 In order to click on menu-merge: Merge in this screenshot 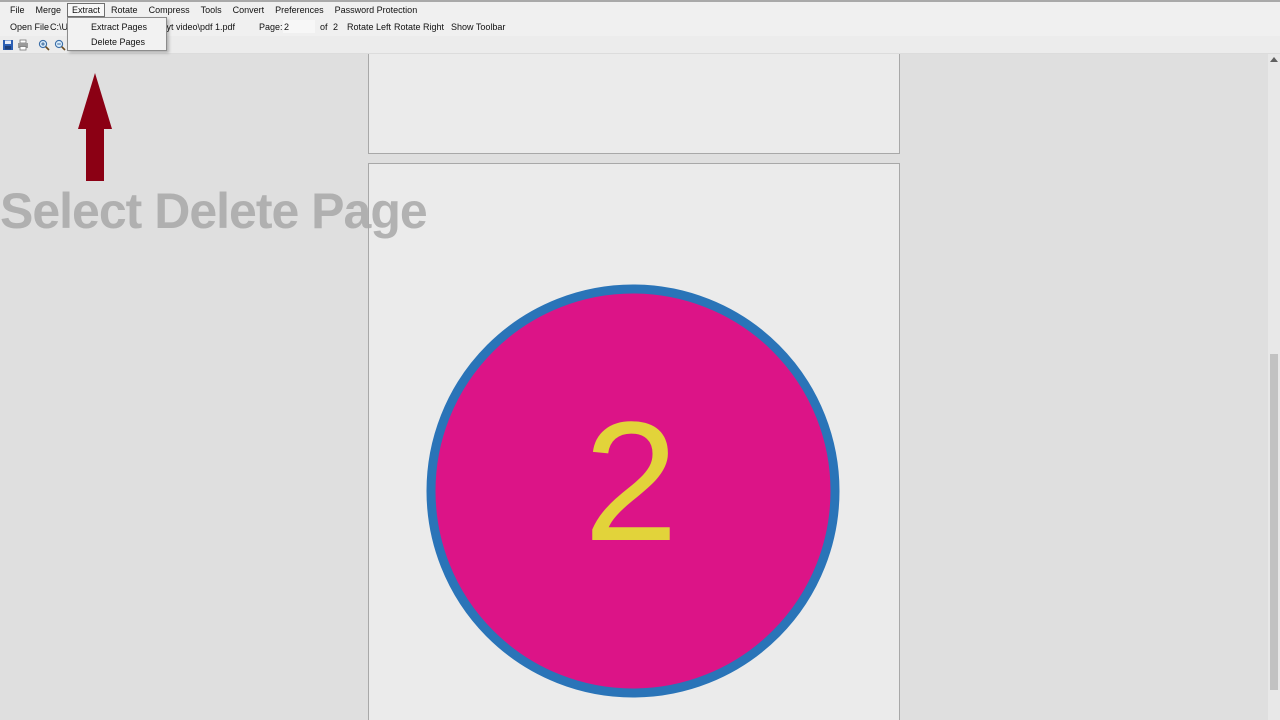, I will do `click(49, 10)`.